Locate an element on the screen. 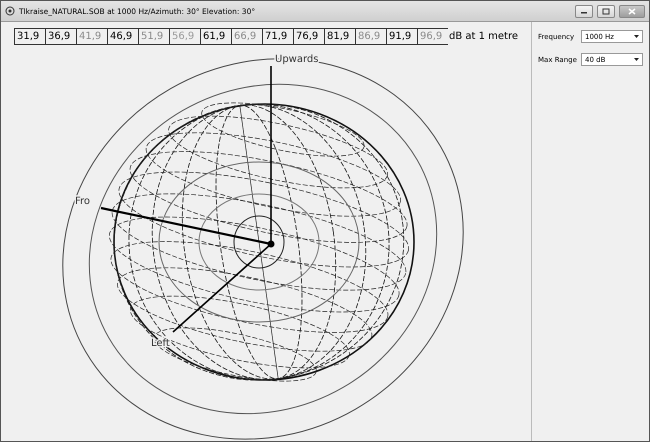  scale-value: 96,9 is located at coordinates (432, 36).